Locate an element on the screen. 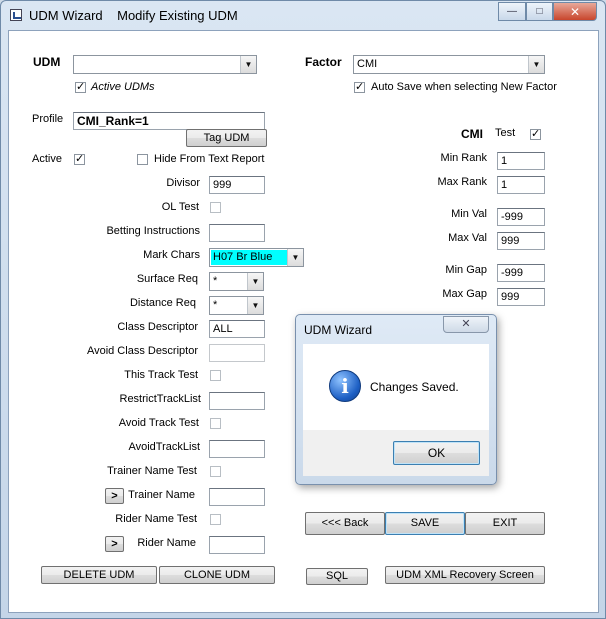  mark-chars-label: Mark Chars is located at coordinates (171, 255).